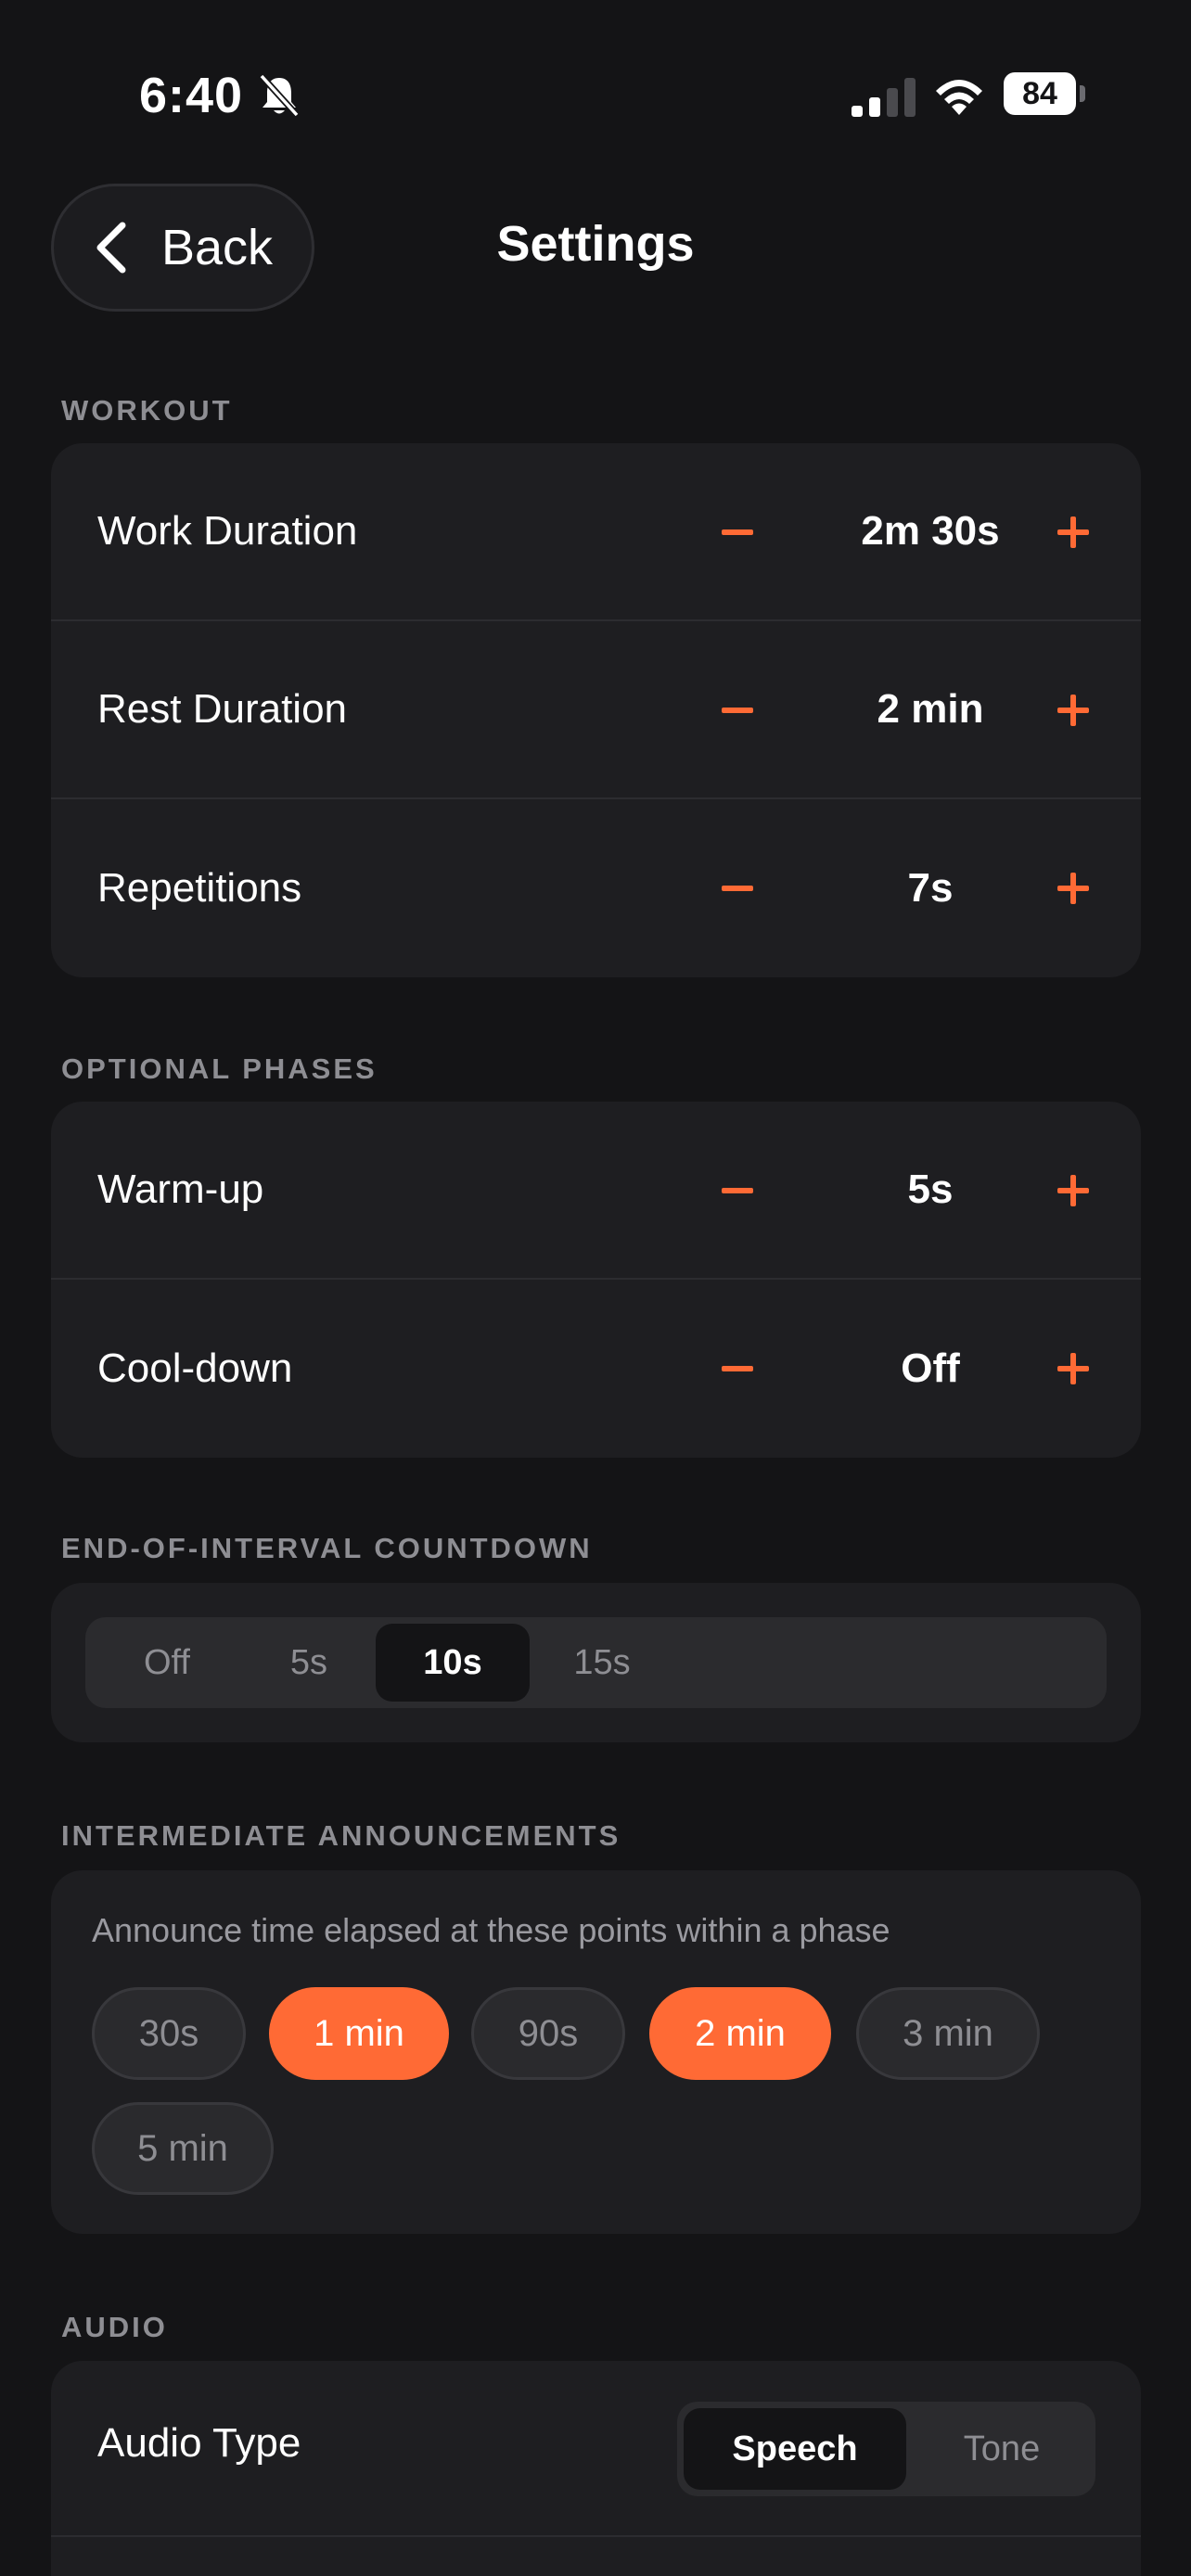 The image size is (1191, 2576). What do you see at coordinates (959, 97) in the screenshot?
I see `wifi-icon` at bounding box center [959, 97].